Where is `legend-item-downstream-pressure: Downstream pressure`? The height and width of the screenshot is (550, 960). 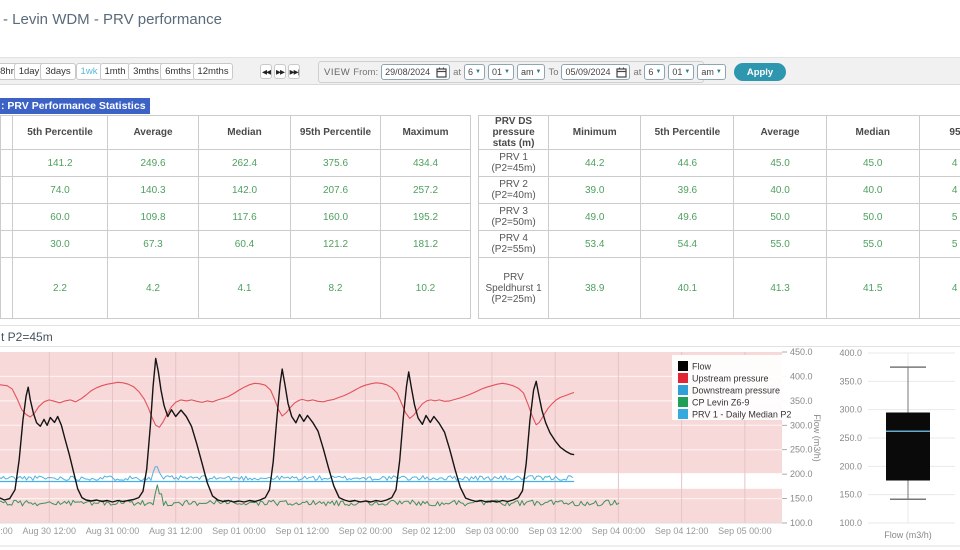
legend-item-downstream-pressure: Downstream pressure is located at coordinates (736, 391).